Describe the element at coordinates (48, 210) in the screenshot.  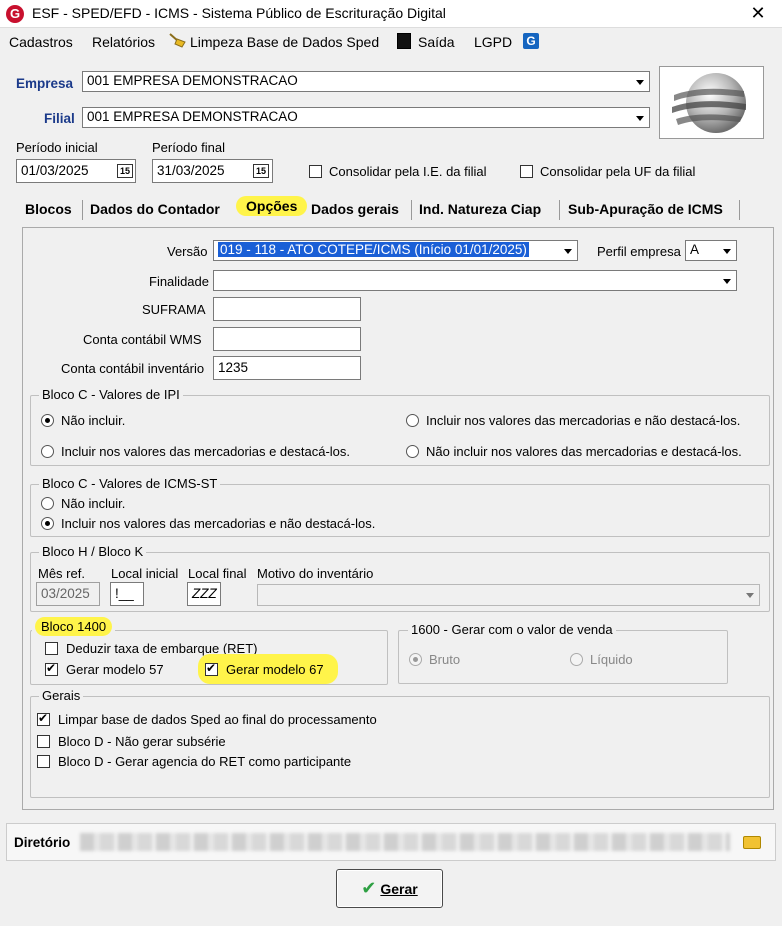
I see `tab-blocos: Blocos` at that location.